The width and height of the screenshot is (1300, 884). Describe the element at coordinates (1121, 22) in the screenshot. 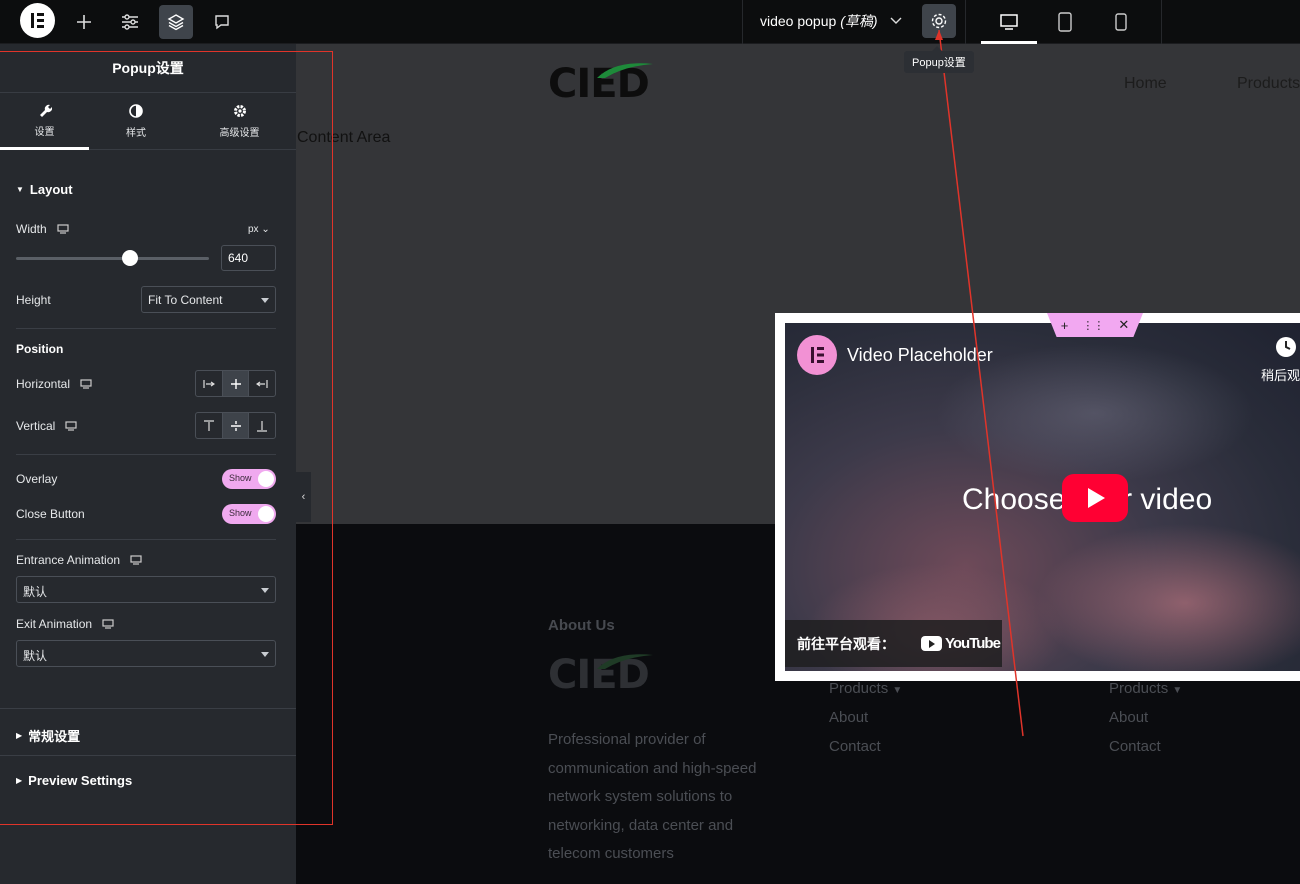

I see `mobile-view-button` at that location.